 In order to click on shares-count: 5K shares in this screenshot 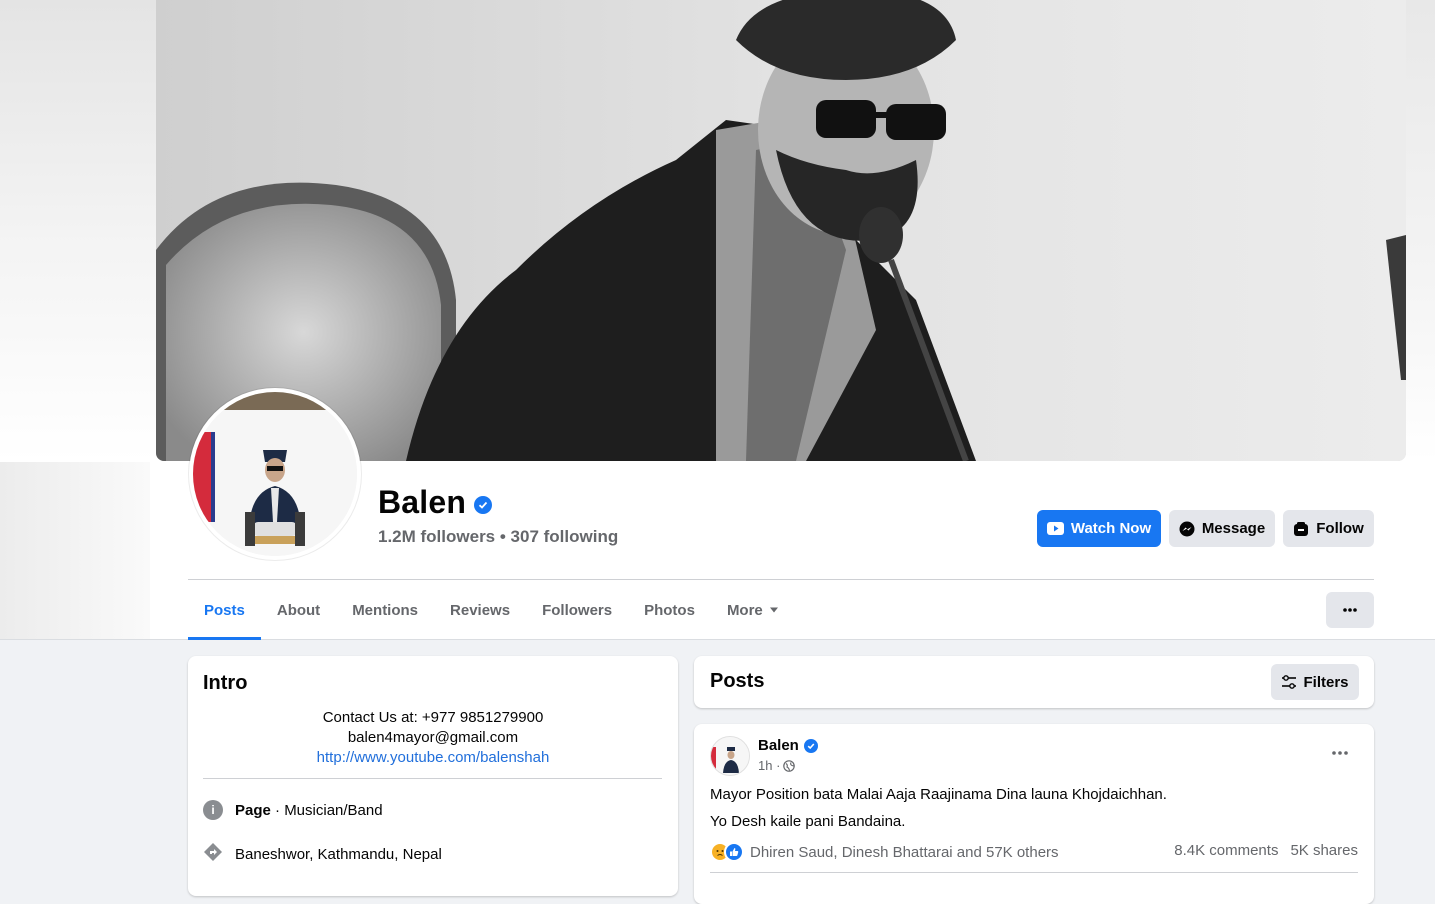, I will do `click(1324, 850)`.